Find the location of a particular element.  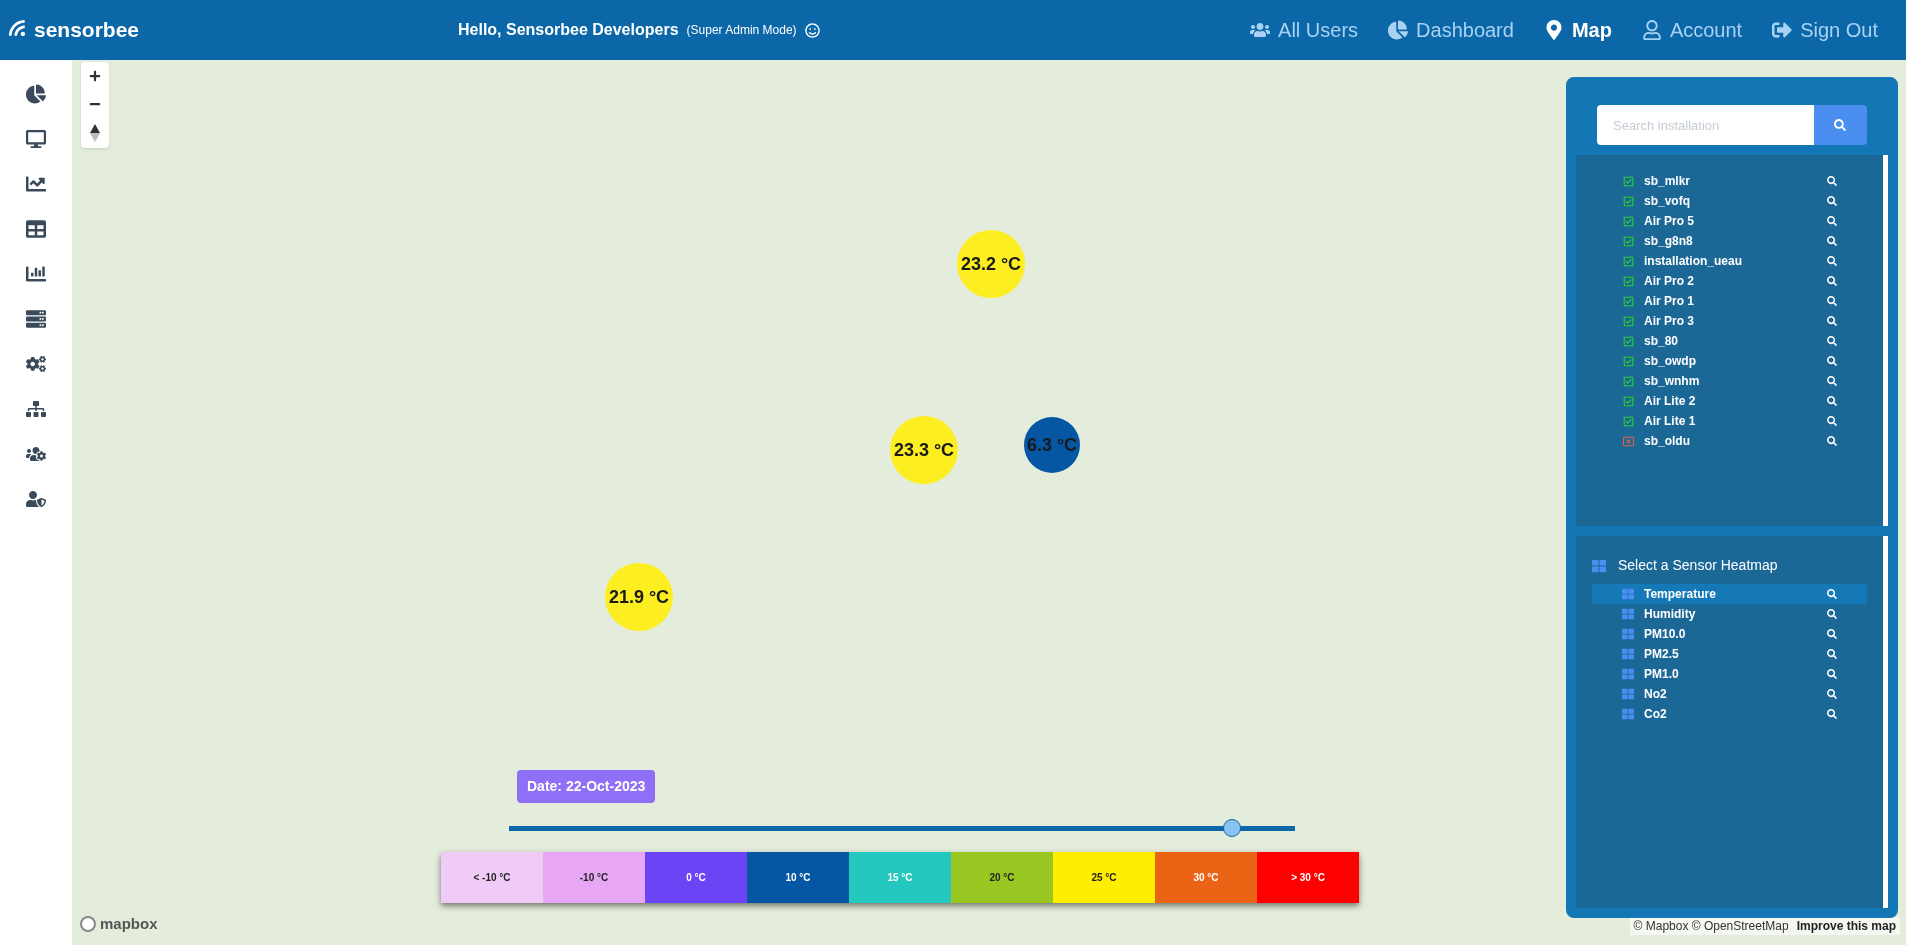

heatmap-item: Humidity is located at coordinates (1729, 614).